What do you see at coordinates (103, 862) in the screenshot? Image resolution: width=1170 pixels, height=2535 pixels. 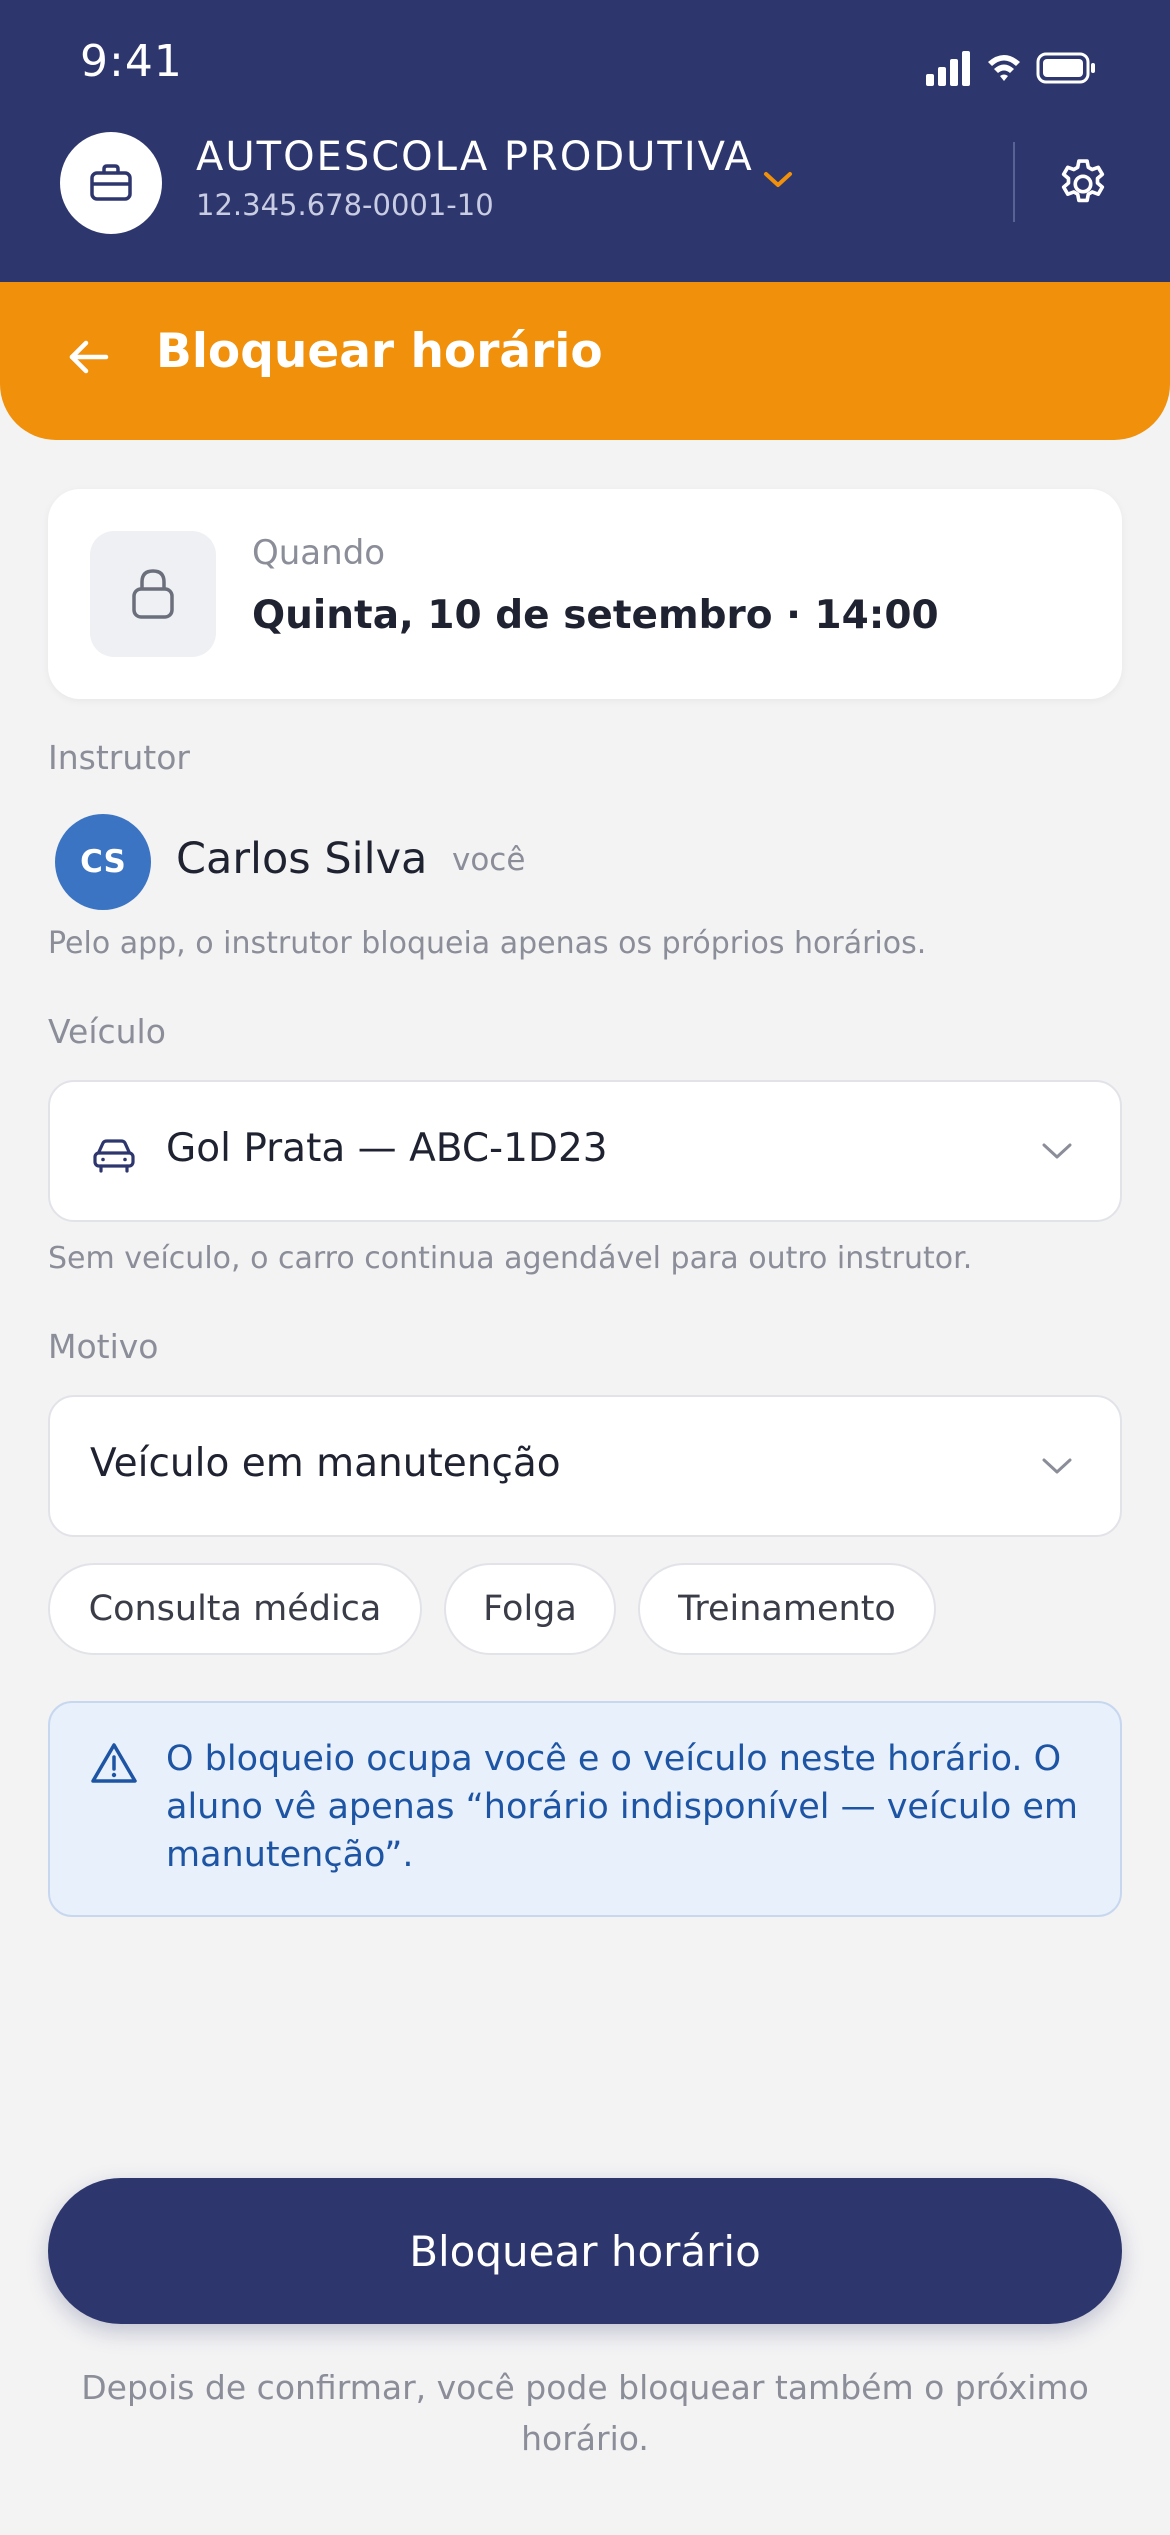 I see `instructor-avatar: CS` at bounding box center [103, 862].